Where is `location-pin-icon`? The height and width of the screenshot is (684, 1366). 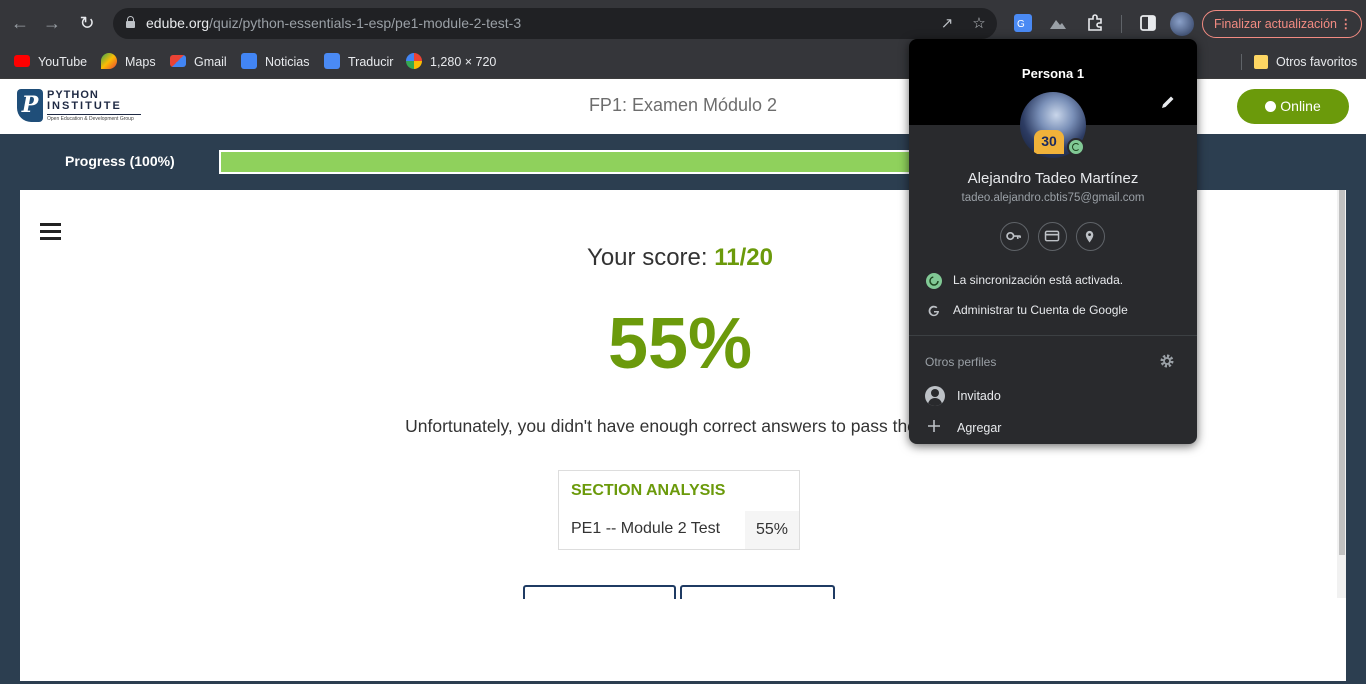
location-pin-icon is located at coordinates (1089, 236).